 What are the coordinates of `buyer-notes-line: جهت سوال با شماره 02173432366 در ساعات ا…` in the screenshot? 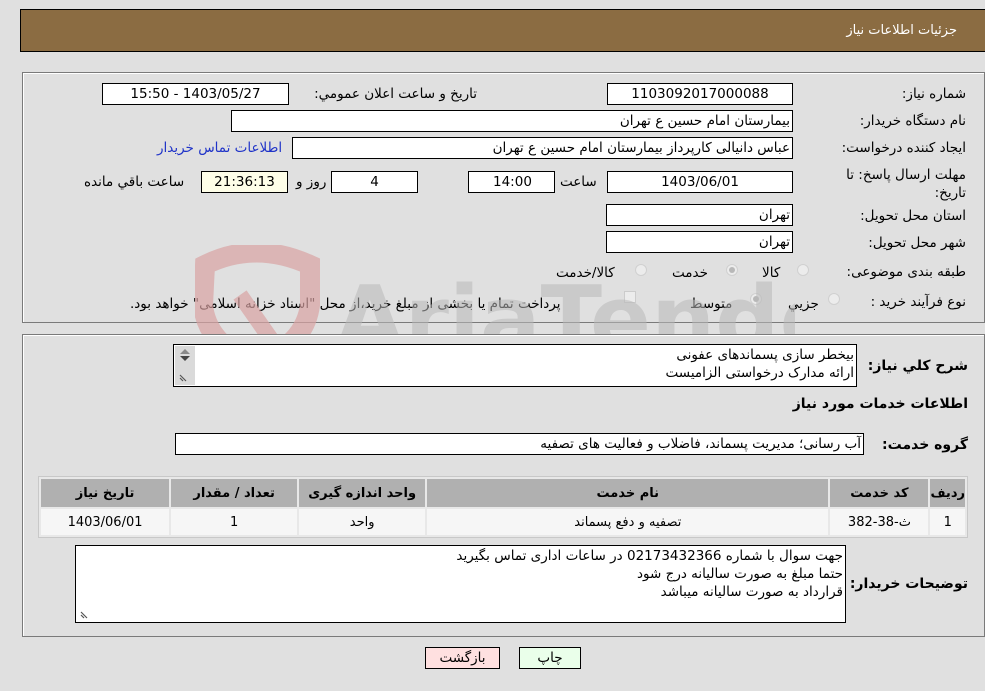 It's located at (649, 556).